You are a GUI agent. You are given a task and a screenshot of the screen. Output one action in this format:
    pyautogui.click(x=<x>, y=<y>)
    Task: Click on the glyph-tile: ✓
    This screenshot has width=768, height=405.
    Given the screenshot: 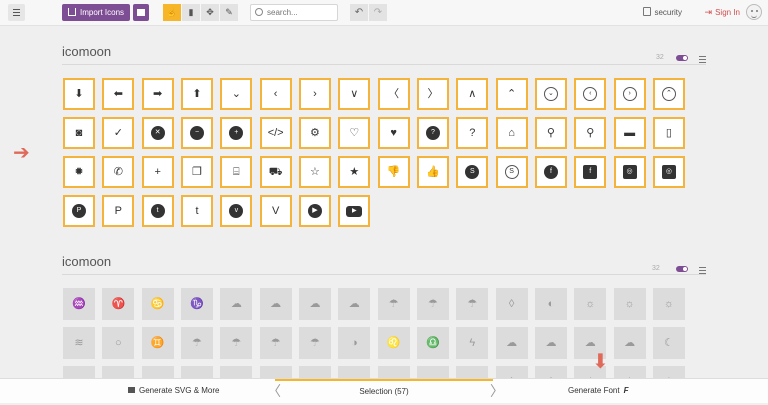 What is the action you would take?
    pyautogui.click(x=118, y=133)
    